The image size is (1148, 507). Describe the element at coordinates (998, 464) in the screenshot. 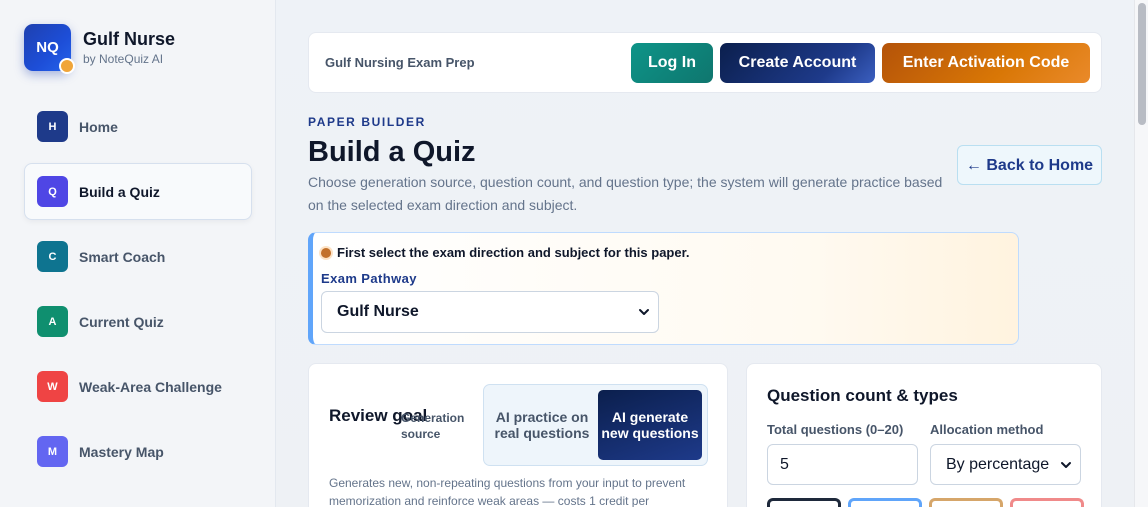

I see `allocation-method-value: By percentage` at that location.